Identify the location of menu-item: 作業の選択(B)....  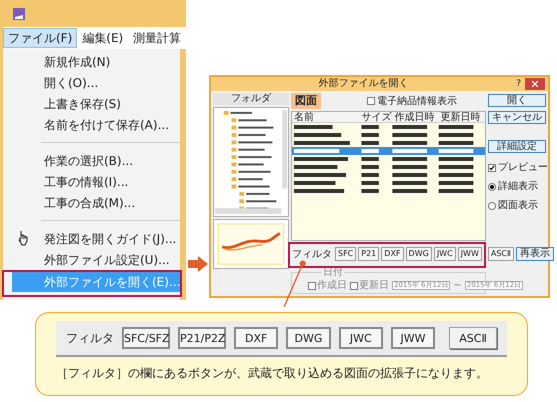
(91, 160).